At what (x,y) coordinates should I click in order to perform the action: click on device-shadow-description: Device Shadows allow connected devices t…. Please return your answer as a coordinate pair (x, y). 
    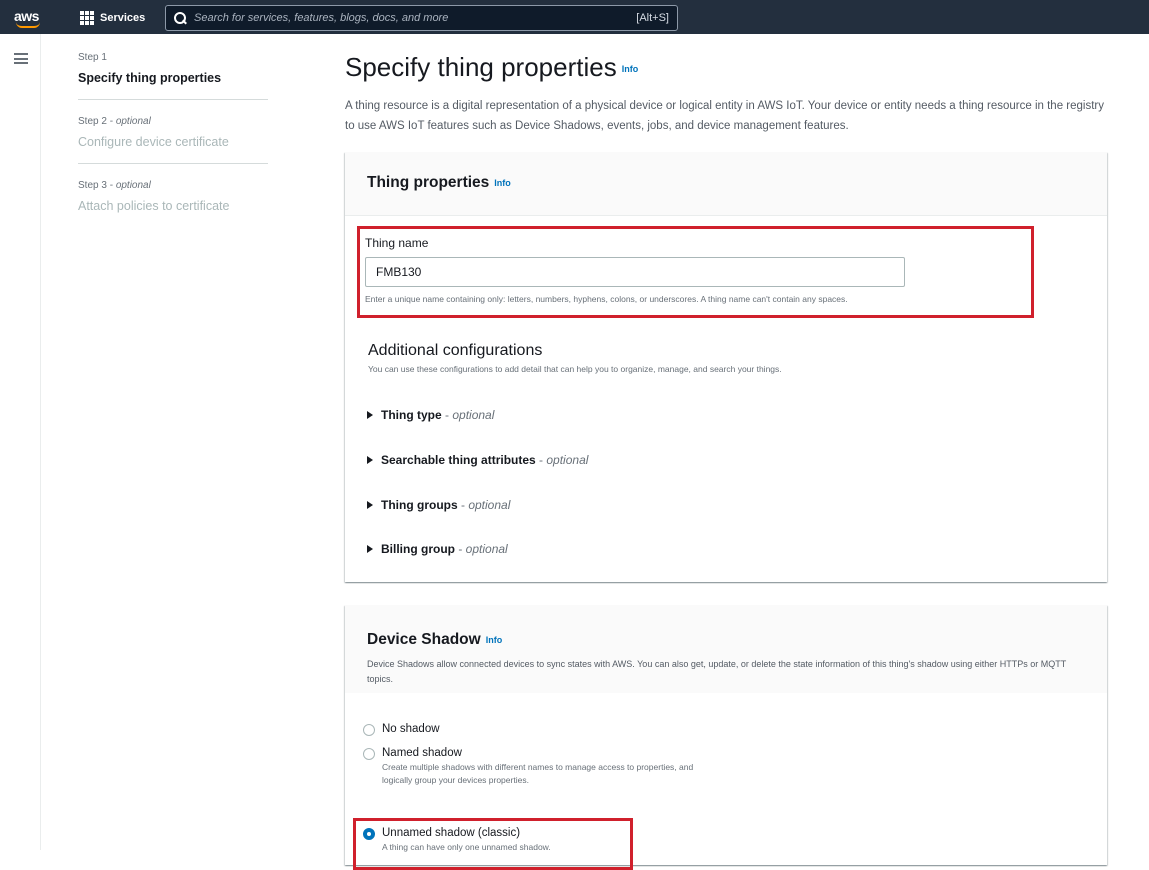
    Looking at the image, I should click on (717, 671).